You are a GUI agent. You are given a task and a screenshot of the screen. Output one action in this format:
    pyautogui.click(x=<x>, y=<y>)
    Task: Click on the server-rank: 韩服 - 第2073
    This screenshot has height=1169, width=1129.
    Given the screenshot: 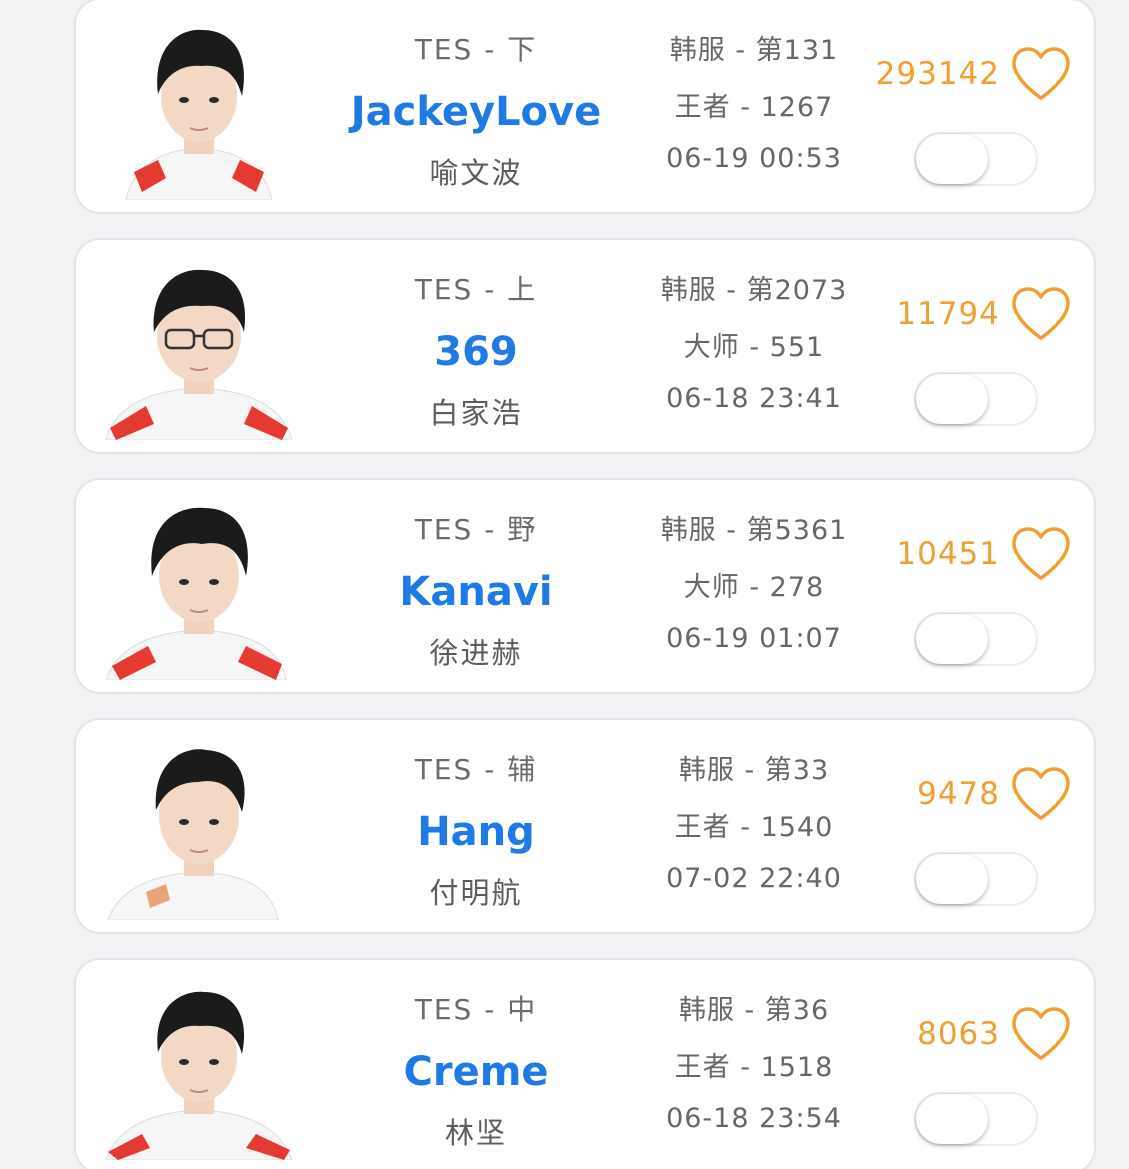 What is the action you would take?
    pyautogui.click(x=754, y=290)
    